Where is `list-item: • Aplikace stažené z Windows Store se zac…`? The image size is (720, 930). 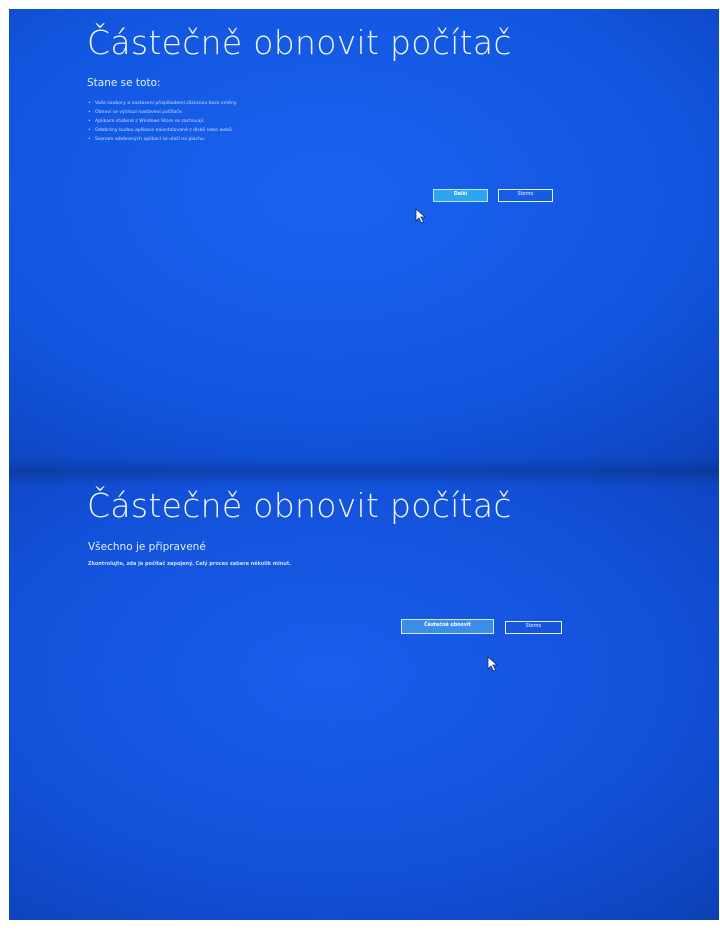 list-item: • Aplikace stažené z Windows Store se zac… is located at coordinates (146, 121).